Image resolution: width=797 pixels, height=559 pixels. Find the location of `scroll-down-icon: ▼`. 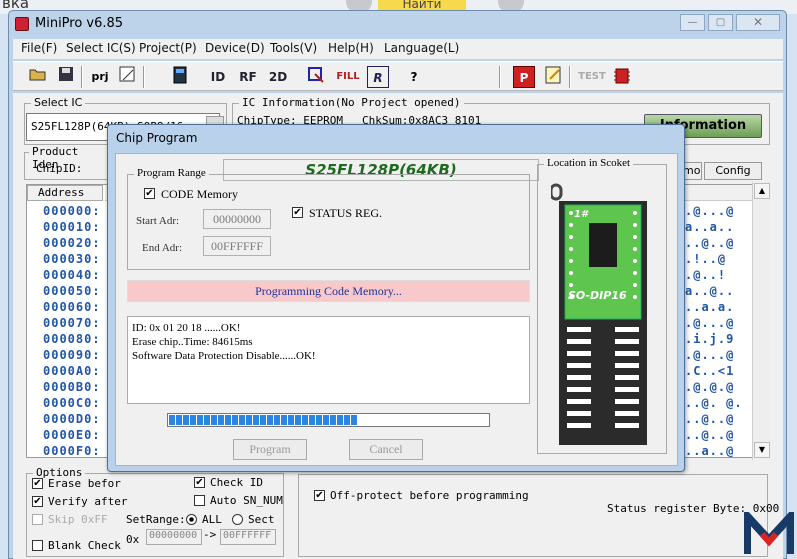

scroll-down-icon: ▼ is located at coordinates (762, 450).